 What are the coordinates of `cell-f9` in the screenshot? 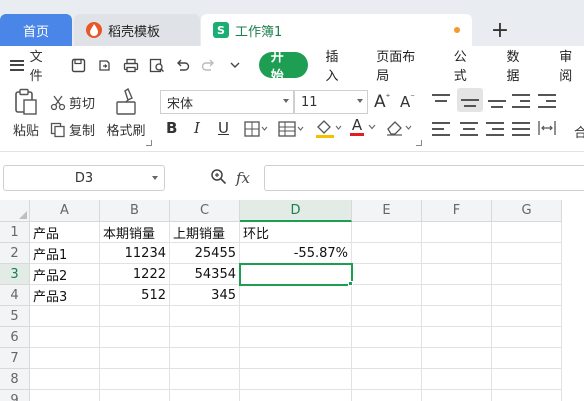 It's located at (457, 395).